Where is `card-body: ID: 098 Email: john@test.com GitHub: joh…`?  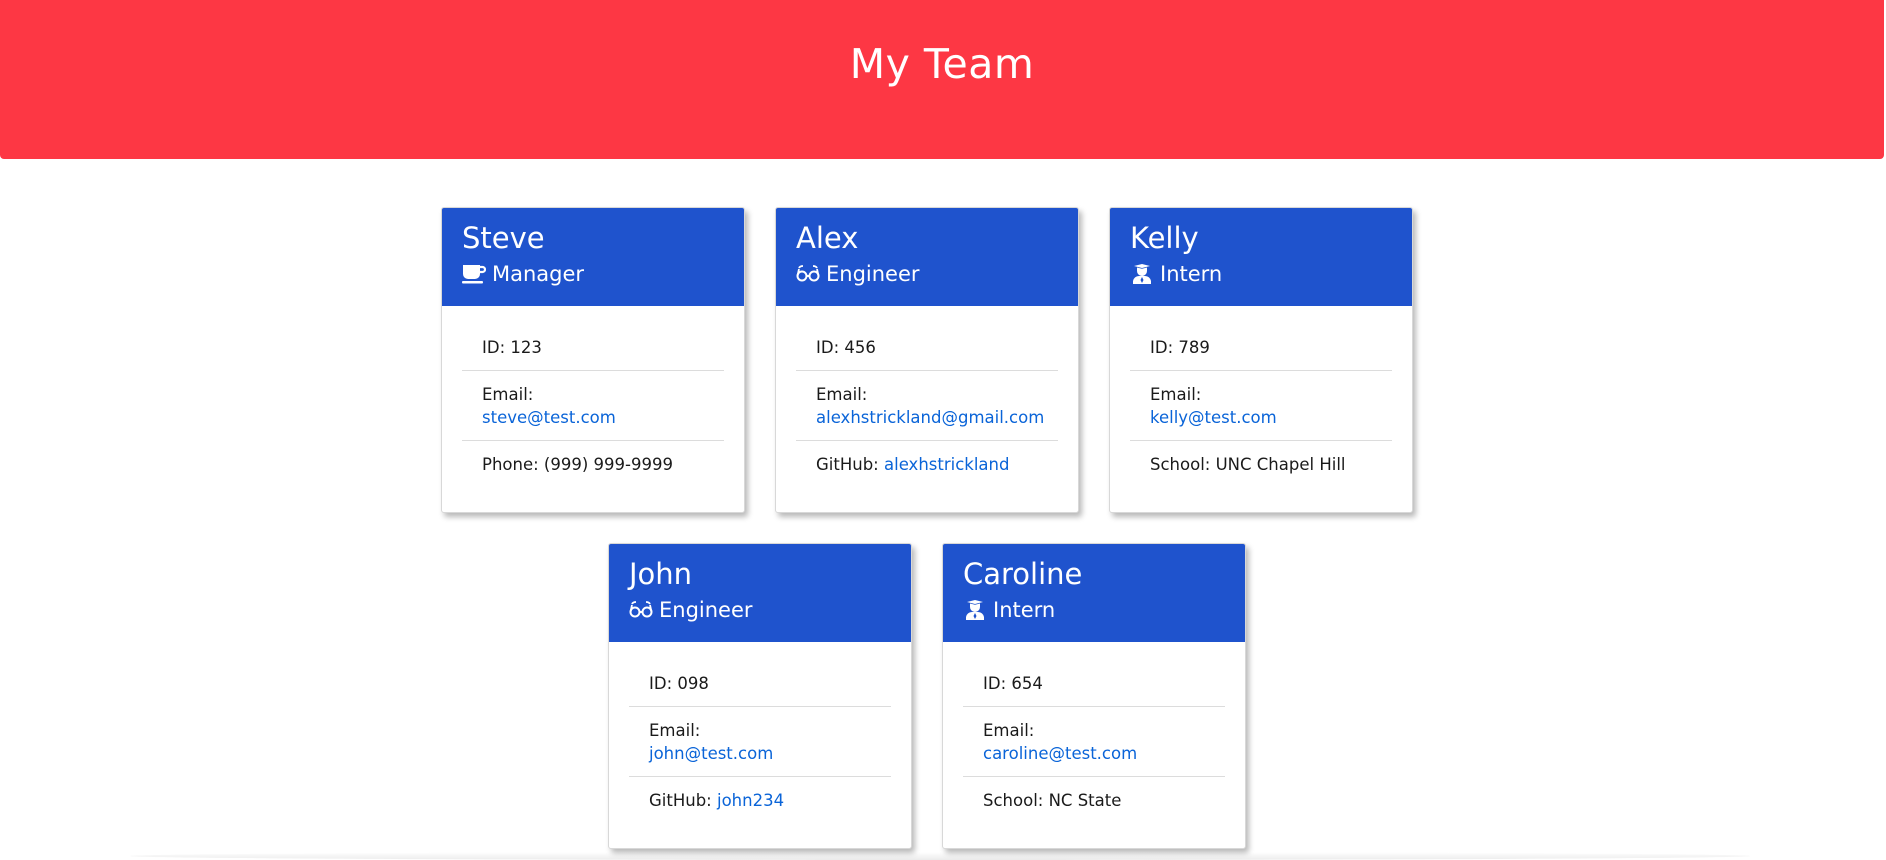 card-body: ID: 098 Email: john@test.com GitHub: joh… is located at coordinates (760, 732).